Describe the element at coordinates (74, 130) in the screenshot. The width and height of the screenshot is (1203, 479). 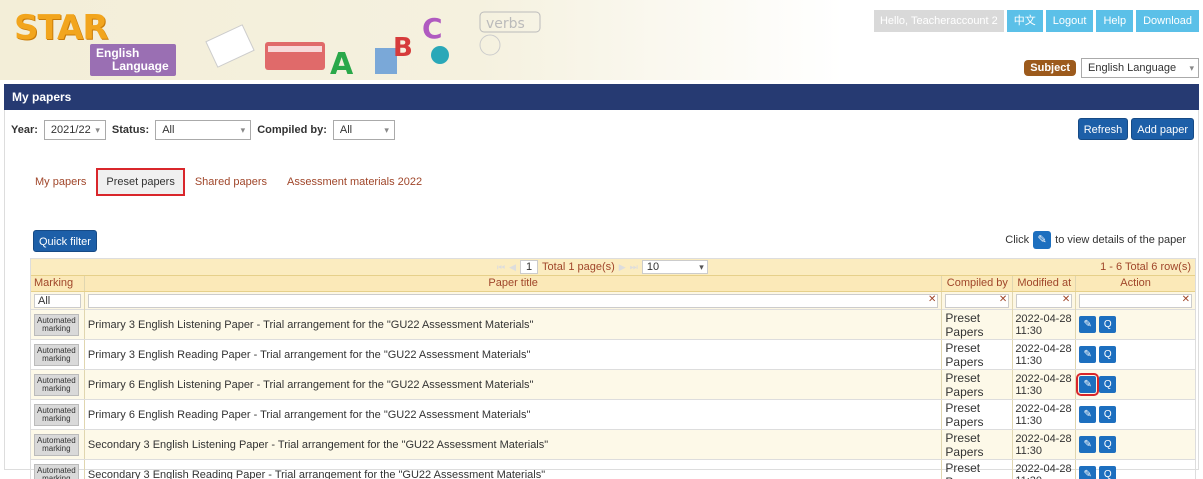
I see `year-dropdown: 2021/22` at that location.